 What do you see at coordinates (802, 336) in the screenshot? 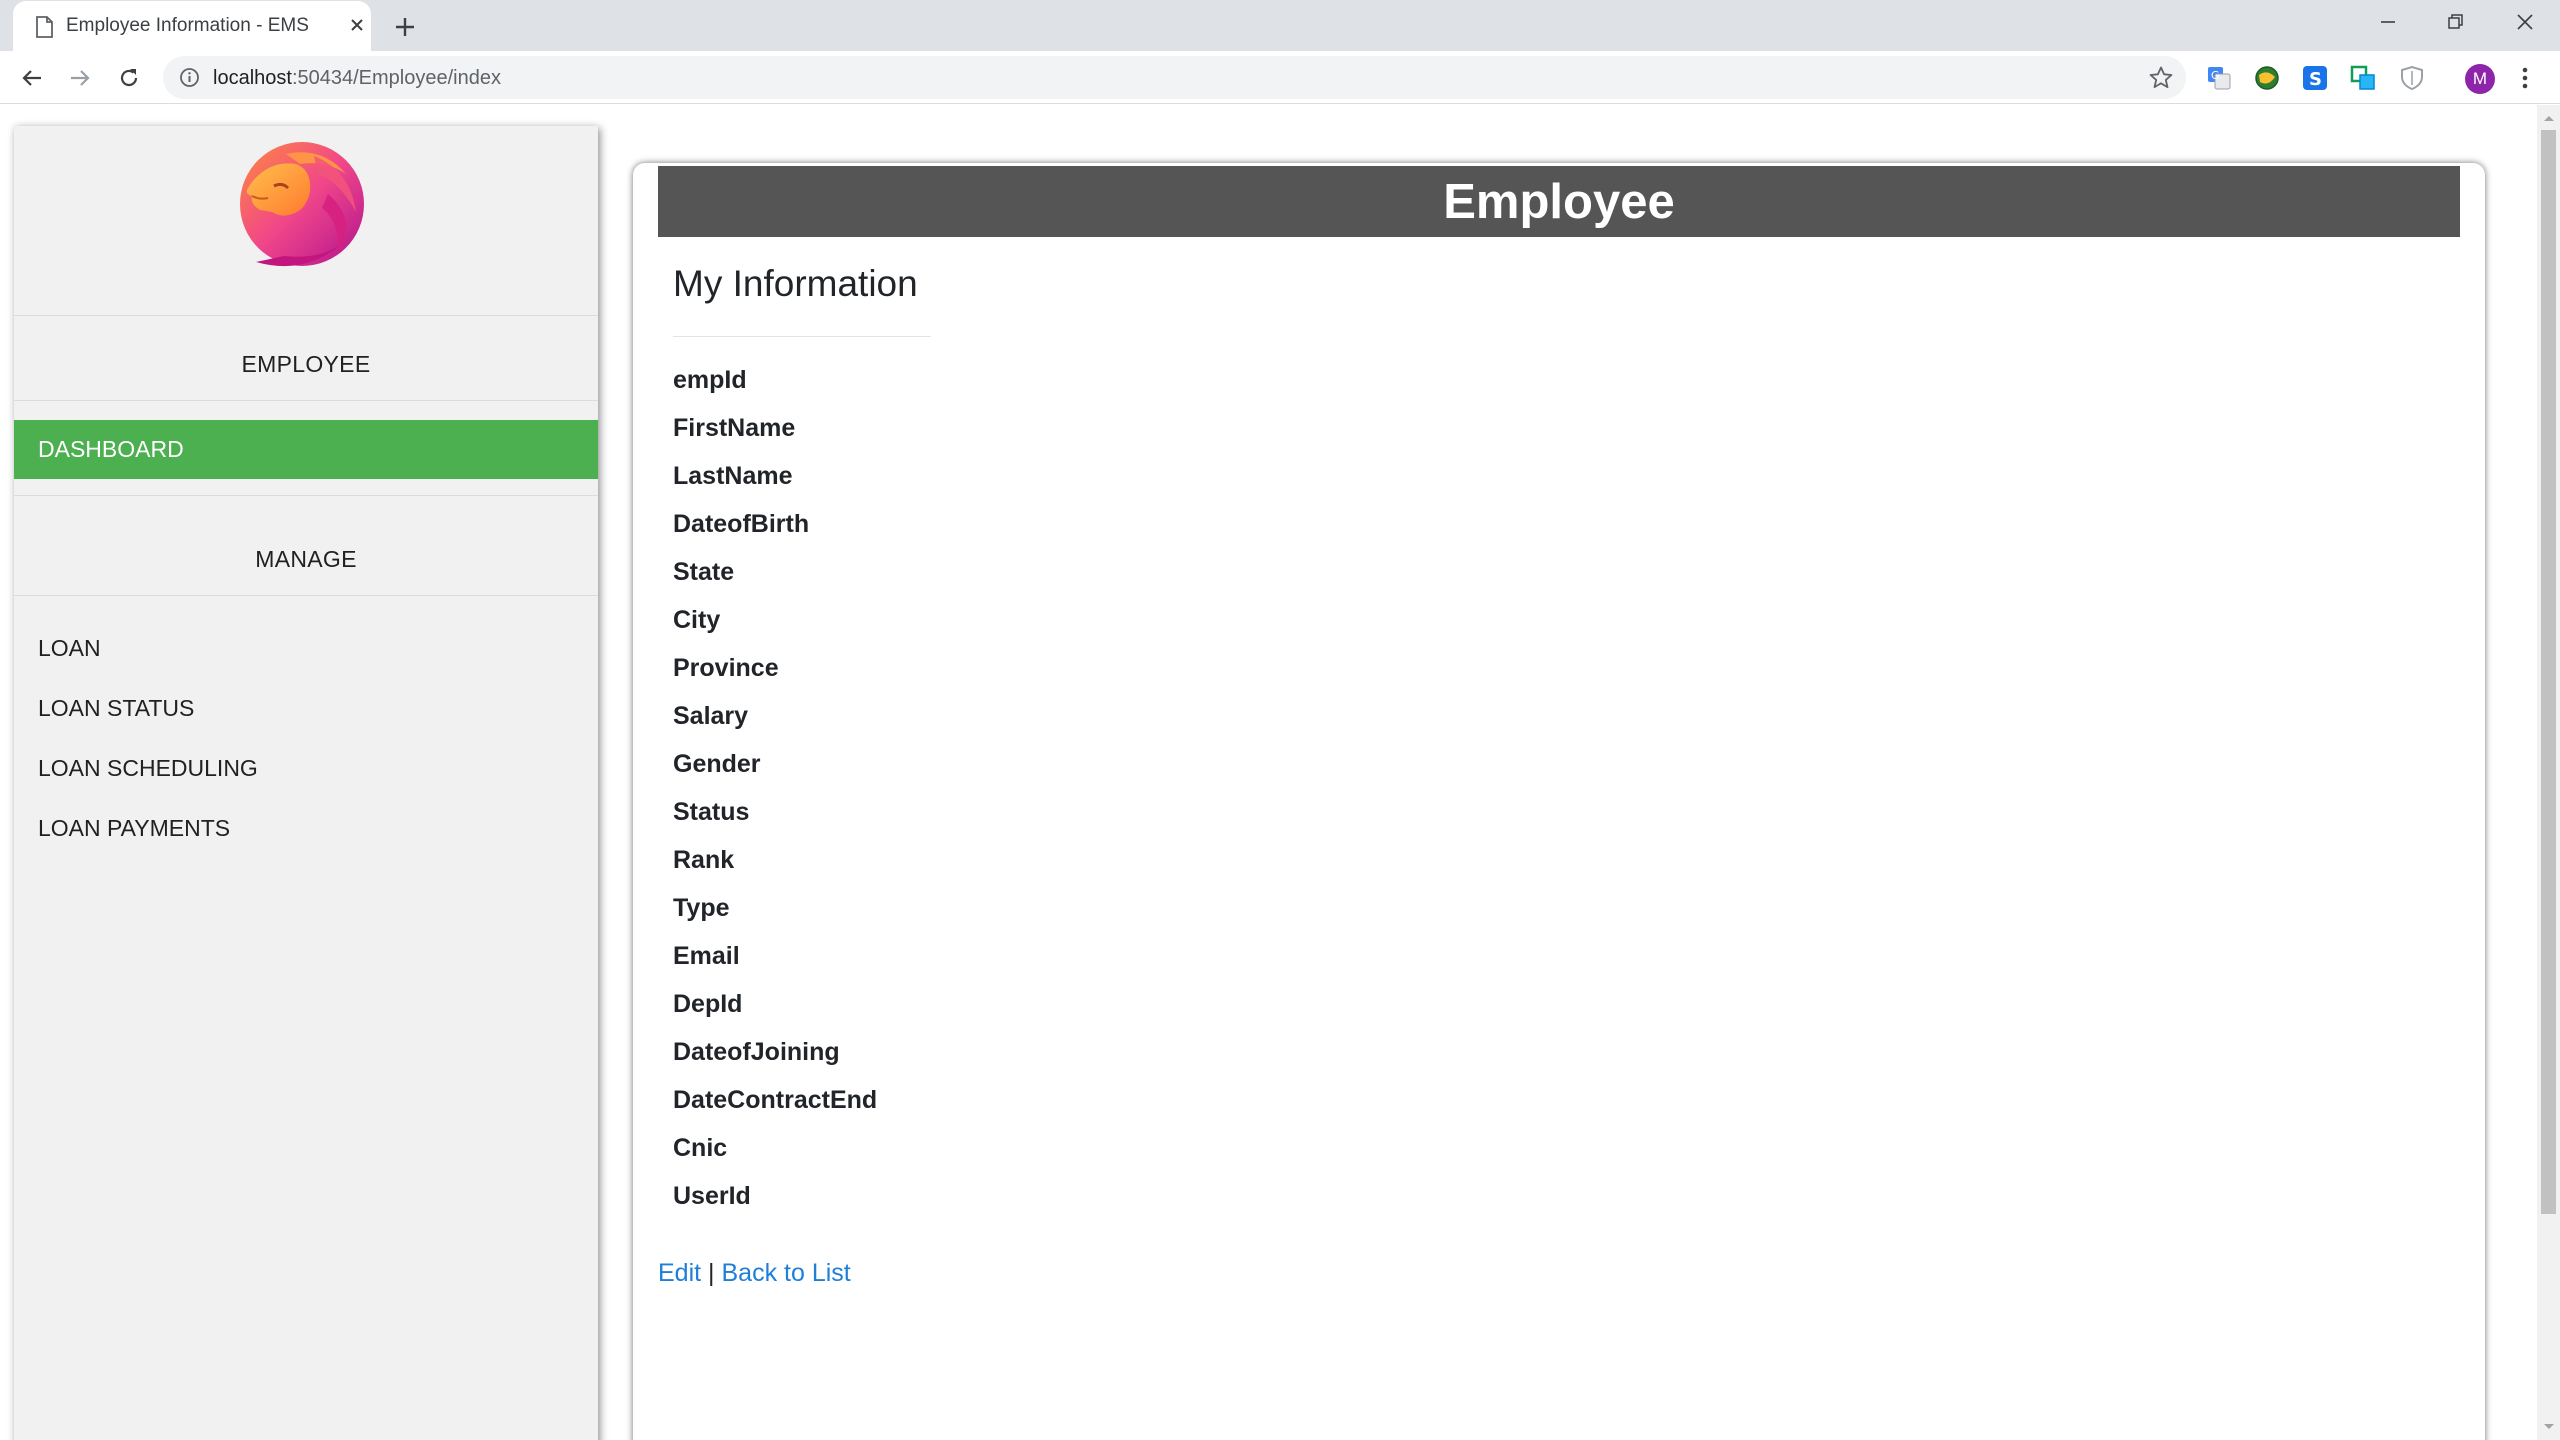
I see `section-divider` at bounding box center [802, 336].